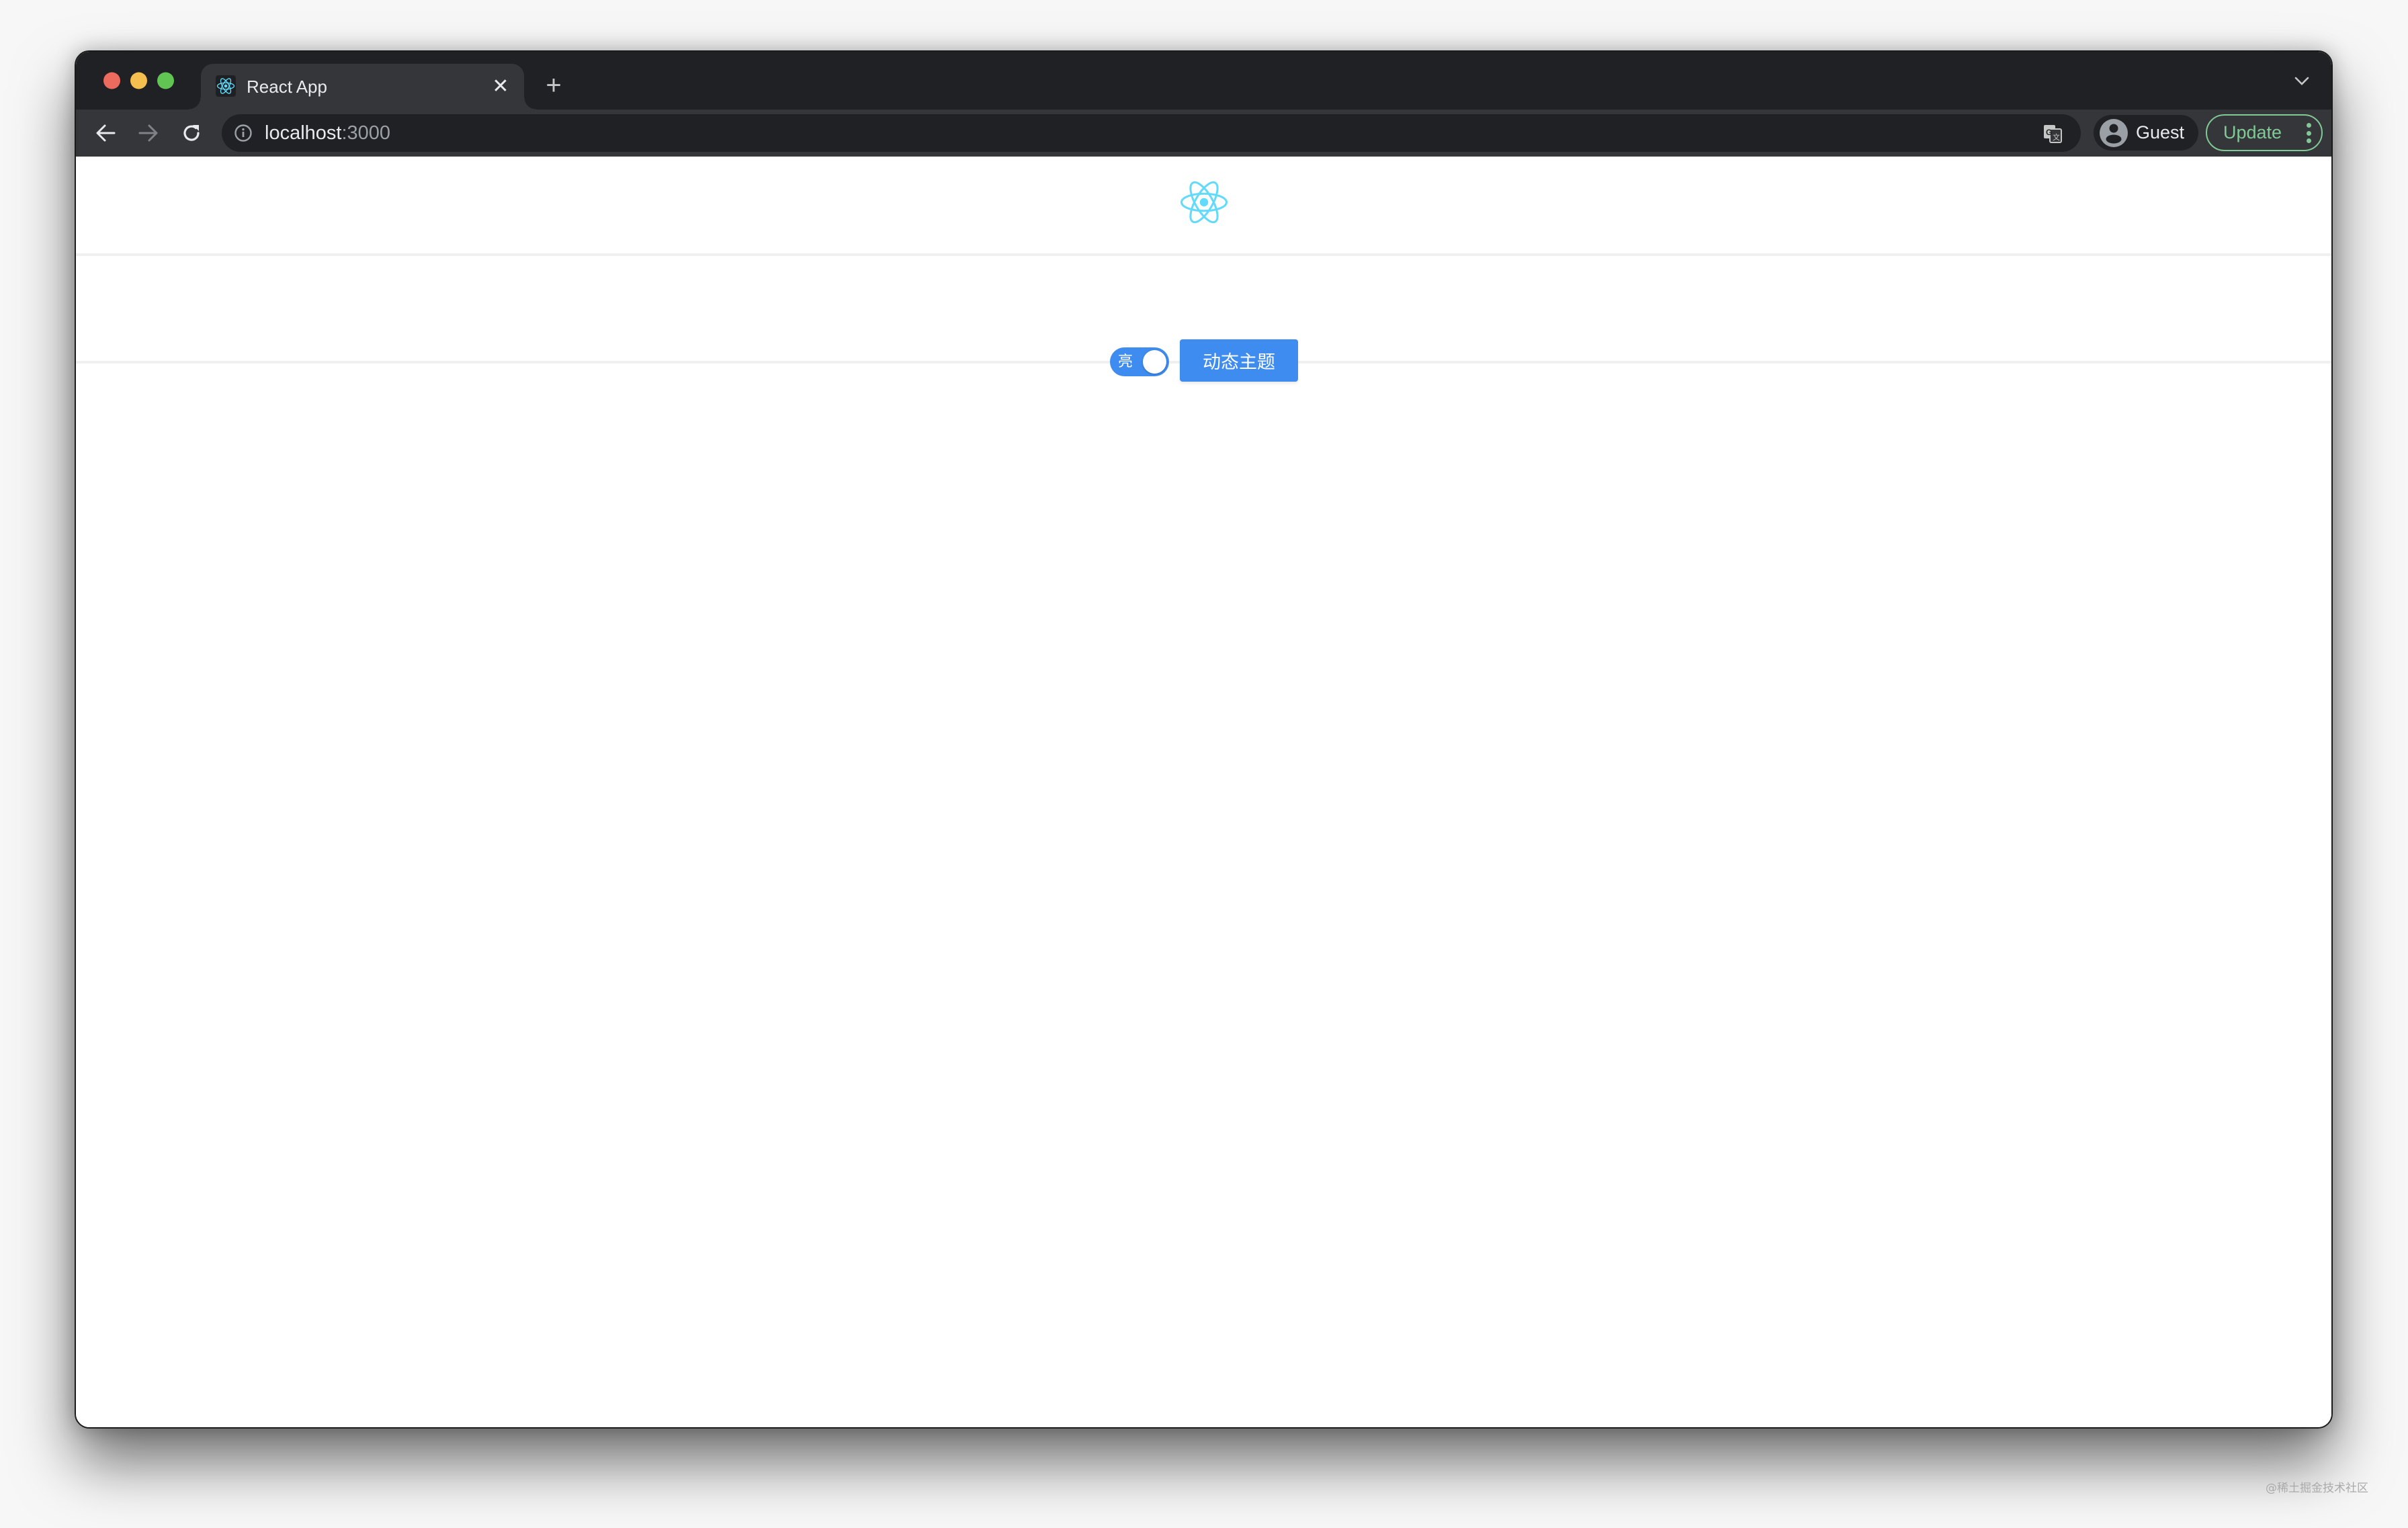 The width and height of the screenshot is (2408, 1528). Describe the element at coordinates (500, 87) in the screenshot. I see `close-icon: ✕` at that location.